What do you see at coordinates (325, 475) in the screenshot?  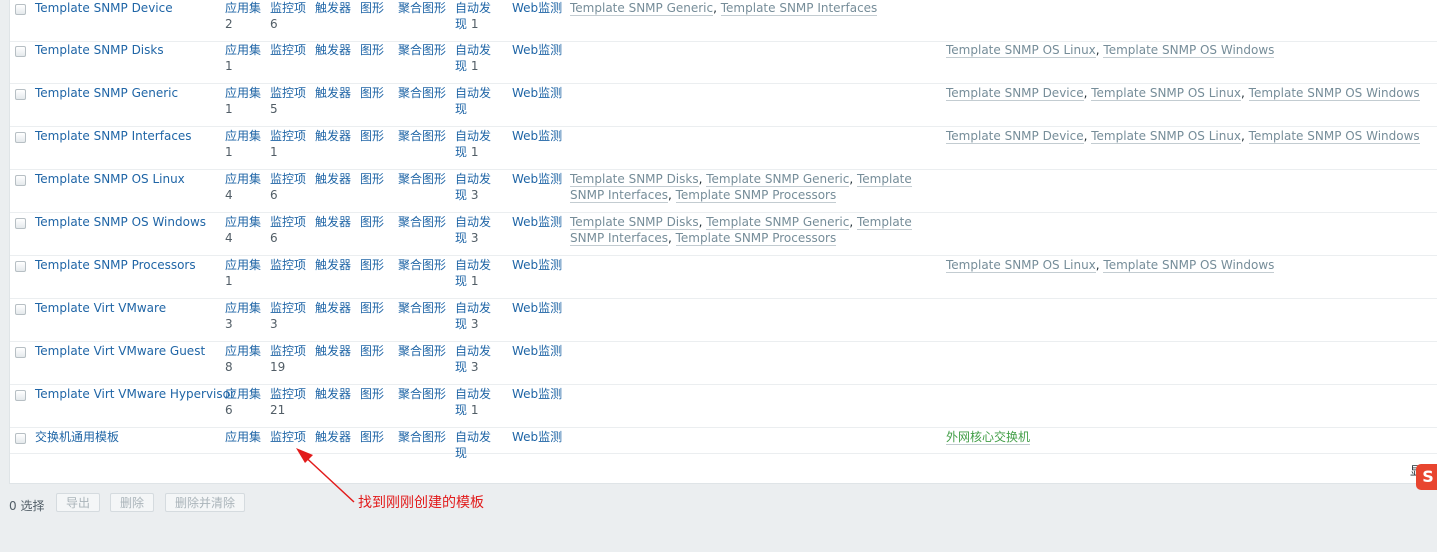 I see `annotation-arrow` at bounding box center [325, 475].